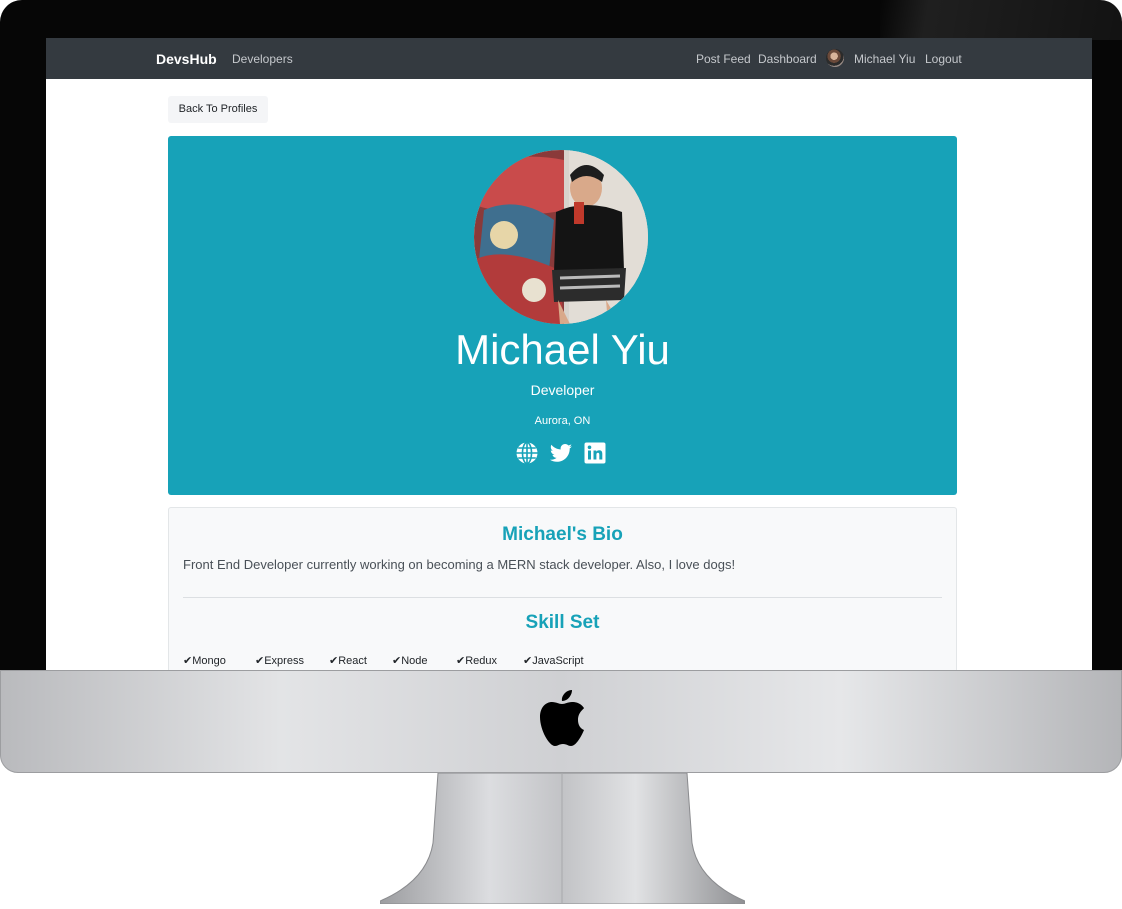 This screenshot has width=1122, height=909. Describe the element at coordinates (186, 59) in the screenshot. I see `brand-link: DevsHub` at that location.